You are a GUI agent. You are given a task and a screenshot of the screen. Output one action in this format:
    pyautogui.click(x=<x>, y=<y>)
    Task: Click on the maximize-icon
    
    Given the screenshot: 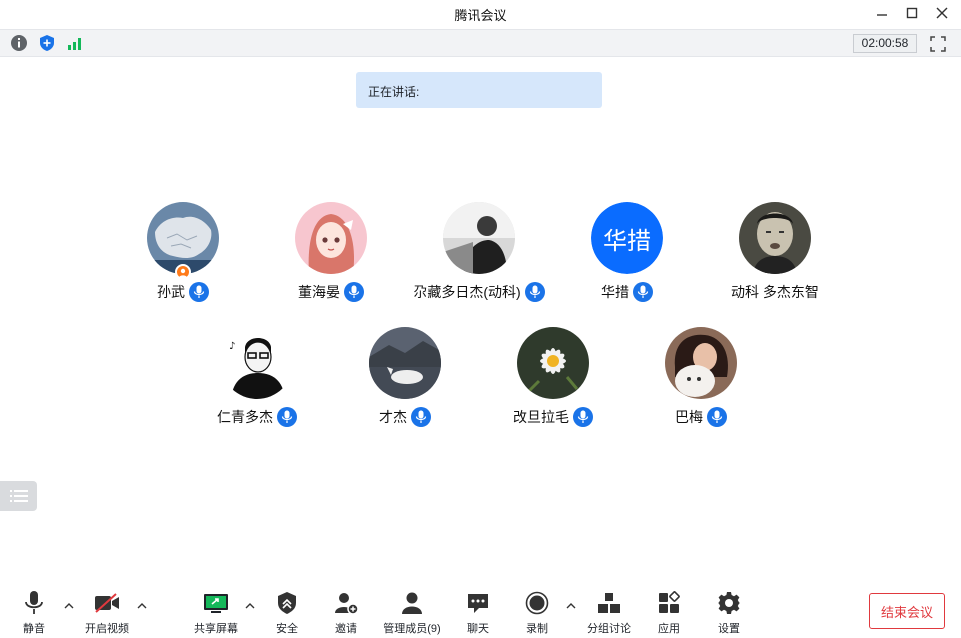 What is the action you would take?
    pyautogui.click(x=912, y=13)
    